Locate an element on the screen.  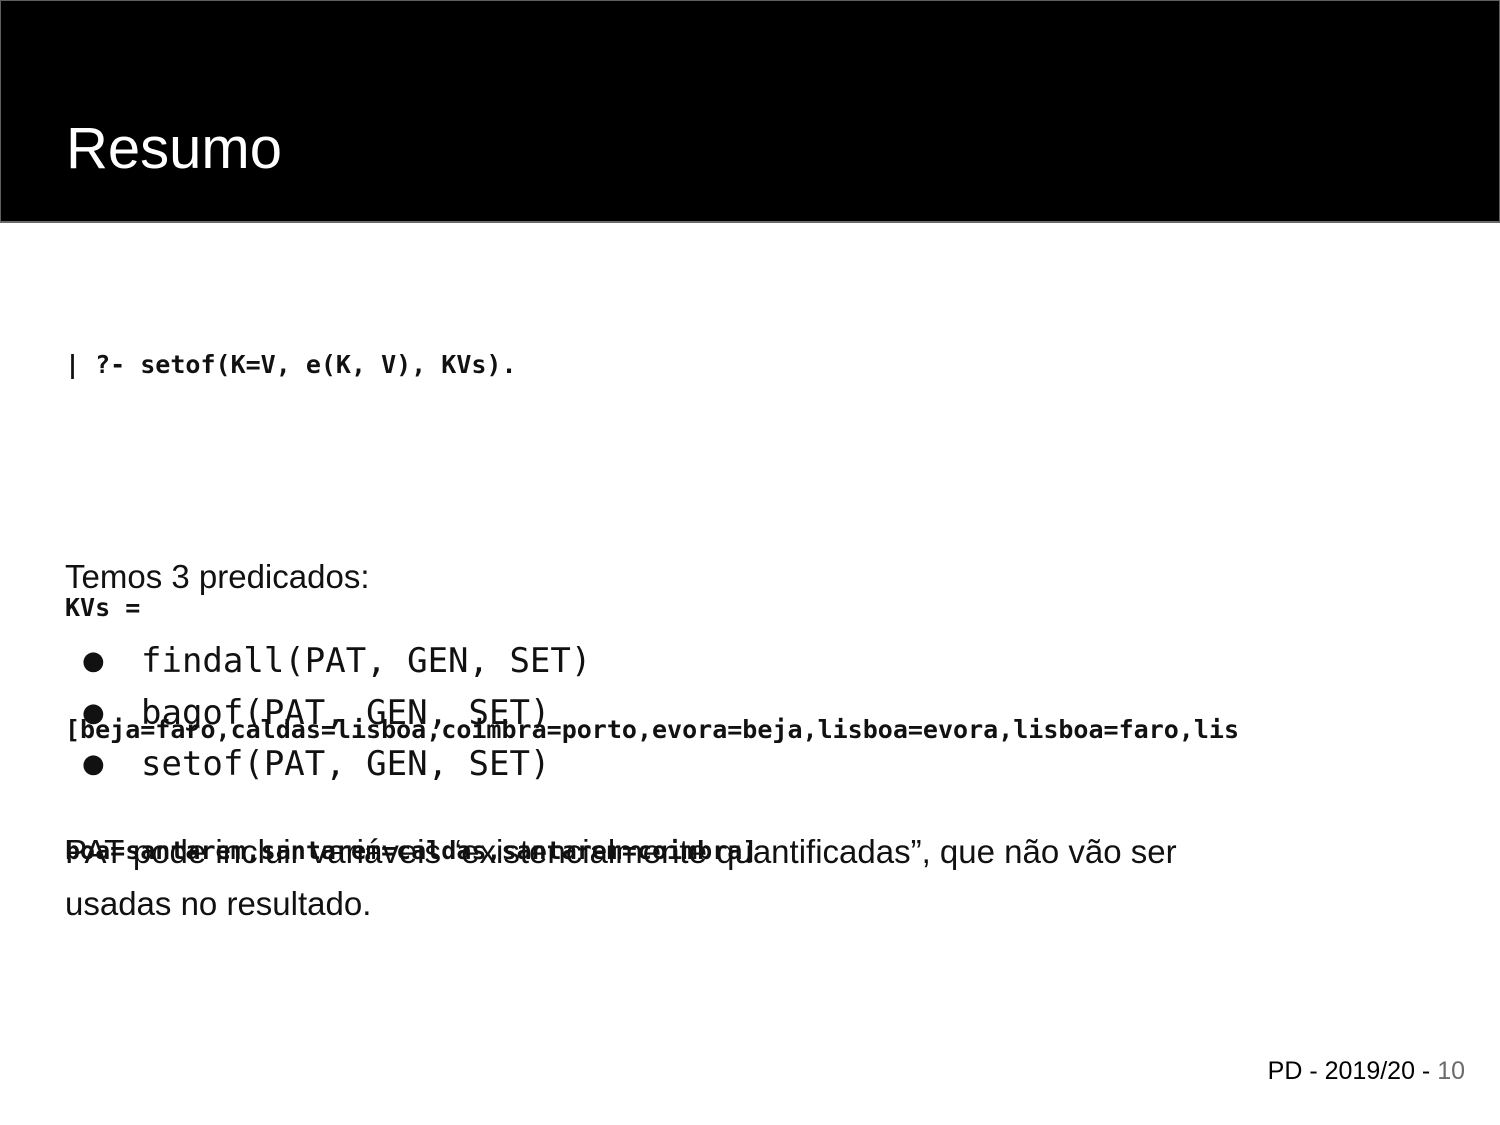
predicate-setof: setof(PAT, GEN, SET) is located at coordinates (346, 764).